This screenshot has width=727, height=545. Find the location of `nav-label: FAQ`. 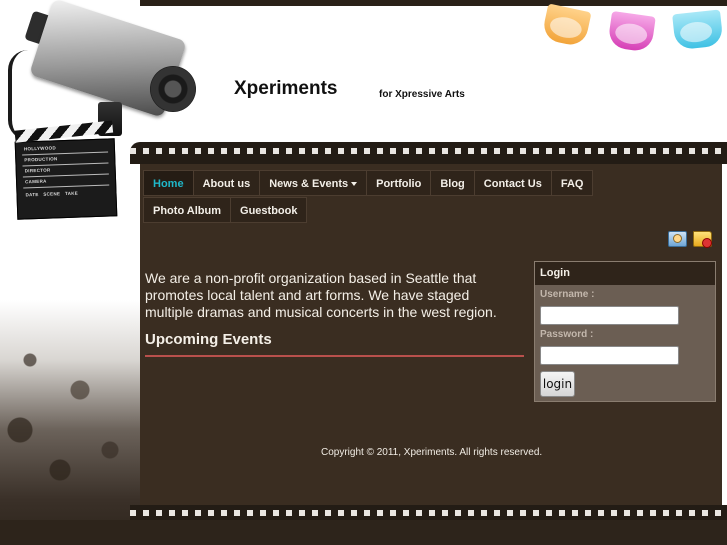

nav-label: FAQ is located at coordinates (572, 184).